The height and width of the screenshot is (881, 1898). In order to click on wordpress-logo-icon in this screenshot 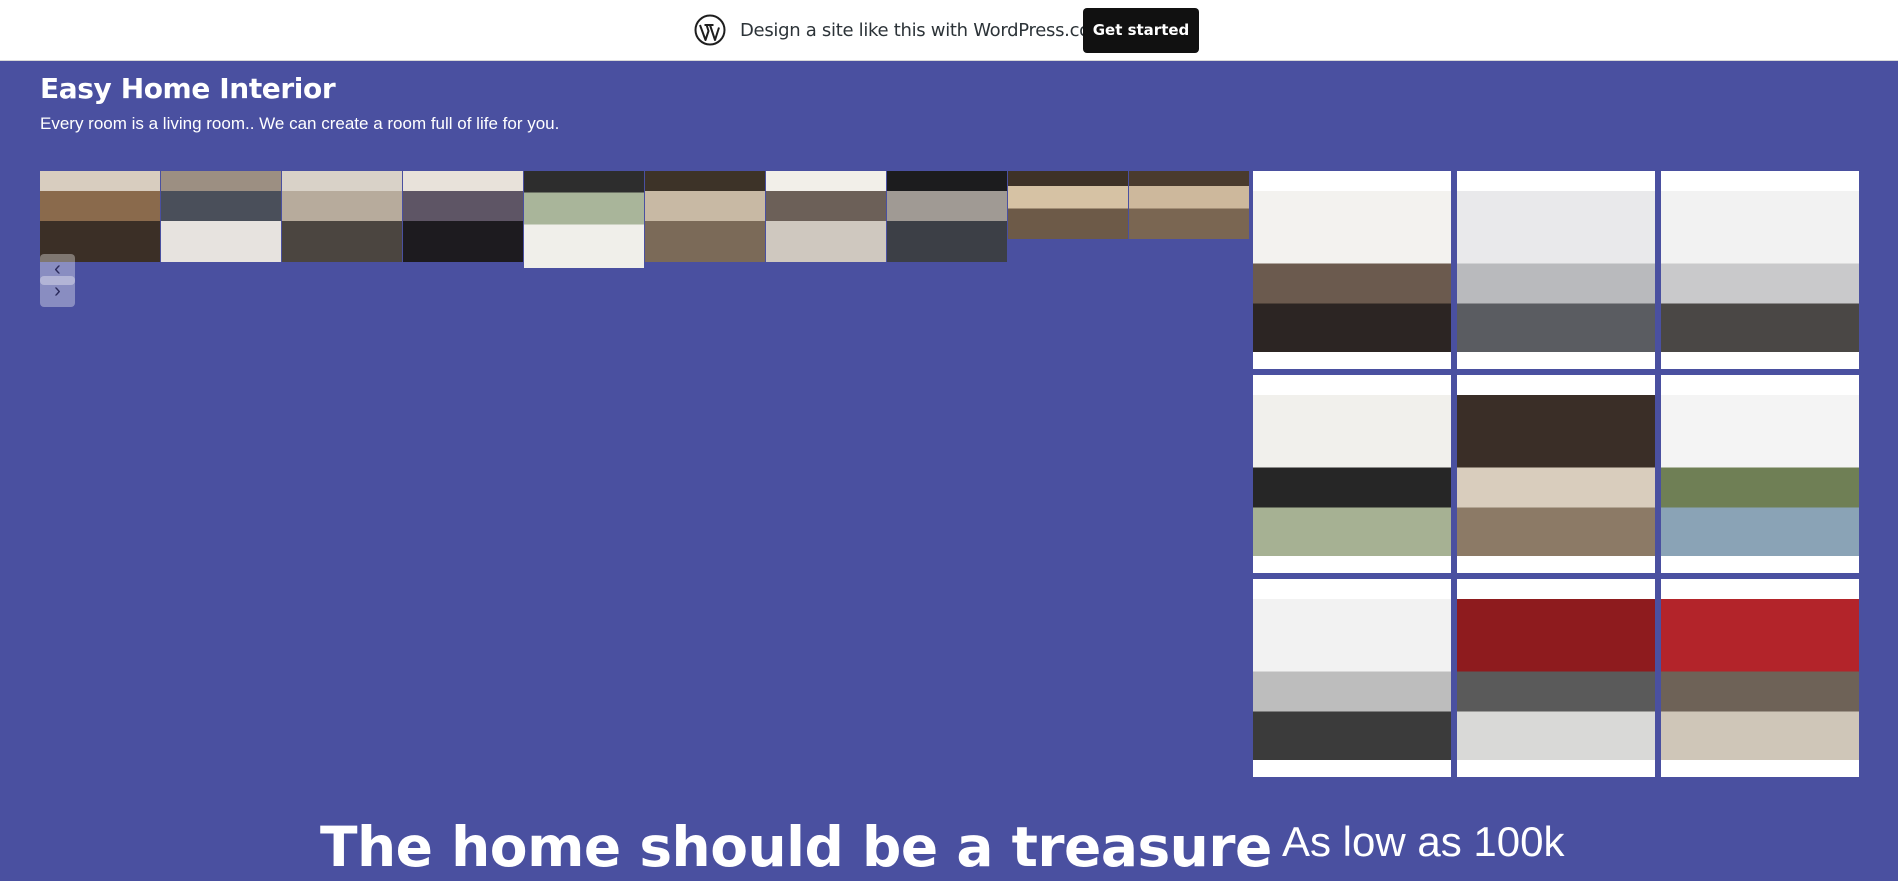, I will do `click(710, 30)`.